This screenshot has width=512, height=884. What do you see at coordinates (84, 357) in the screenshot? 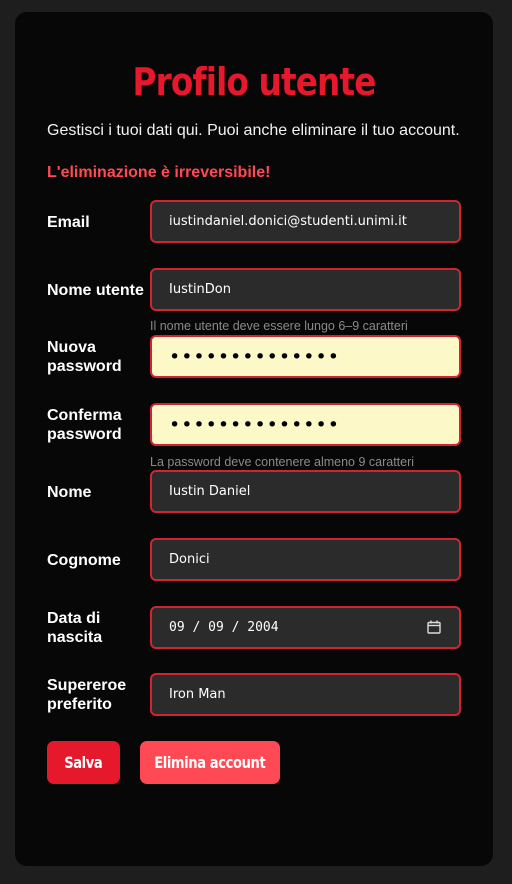
I see `new-password-label: Nuova password` at bounding box center [84, 357].